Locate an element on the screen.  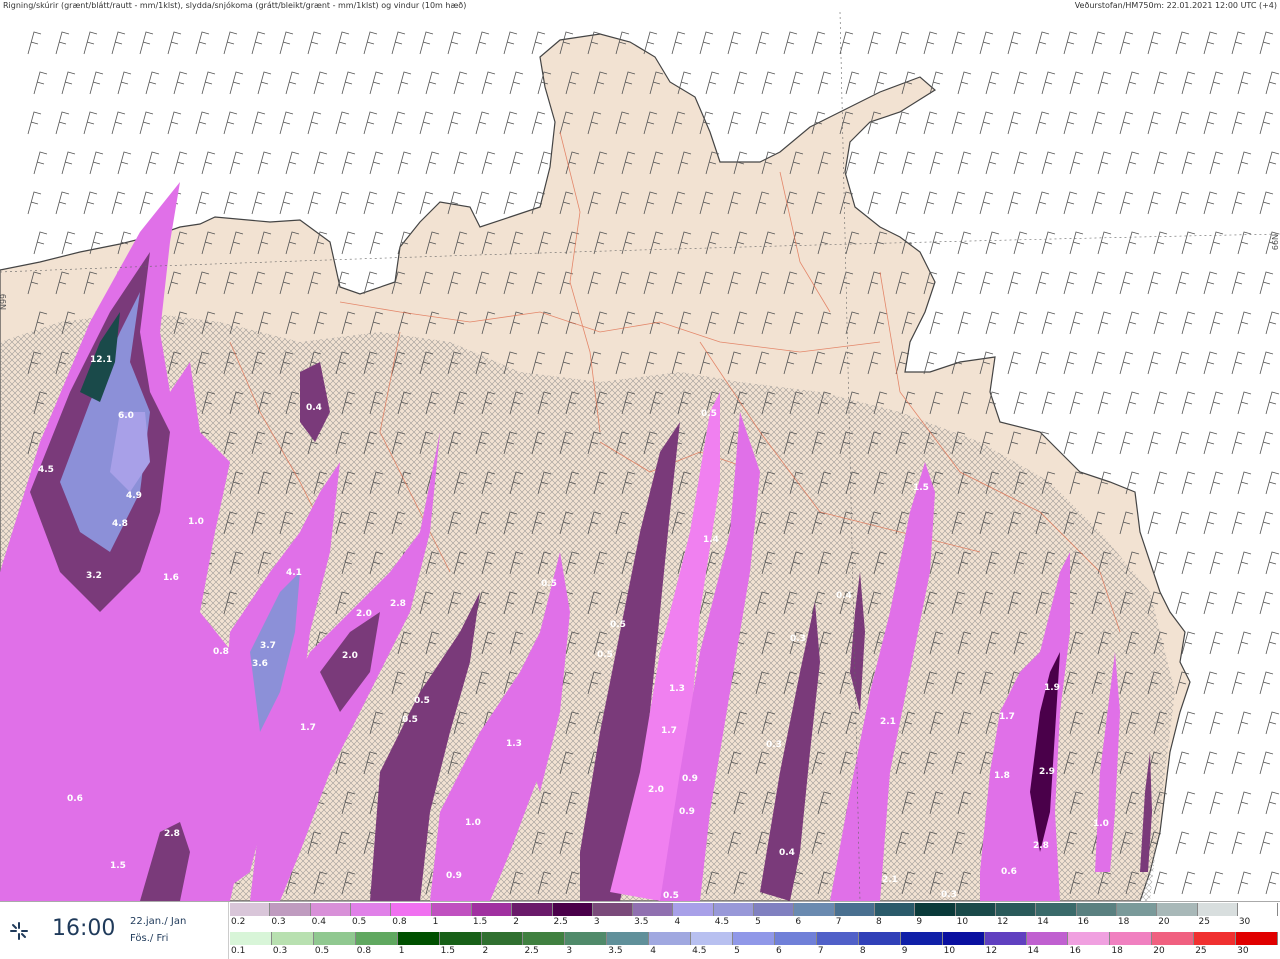
rain-legend-label: 9 is located at coordinates (904, 951).